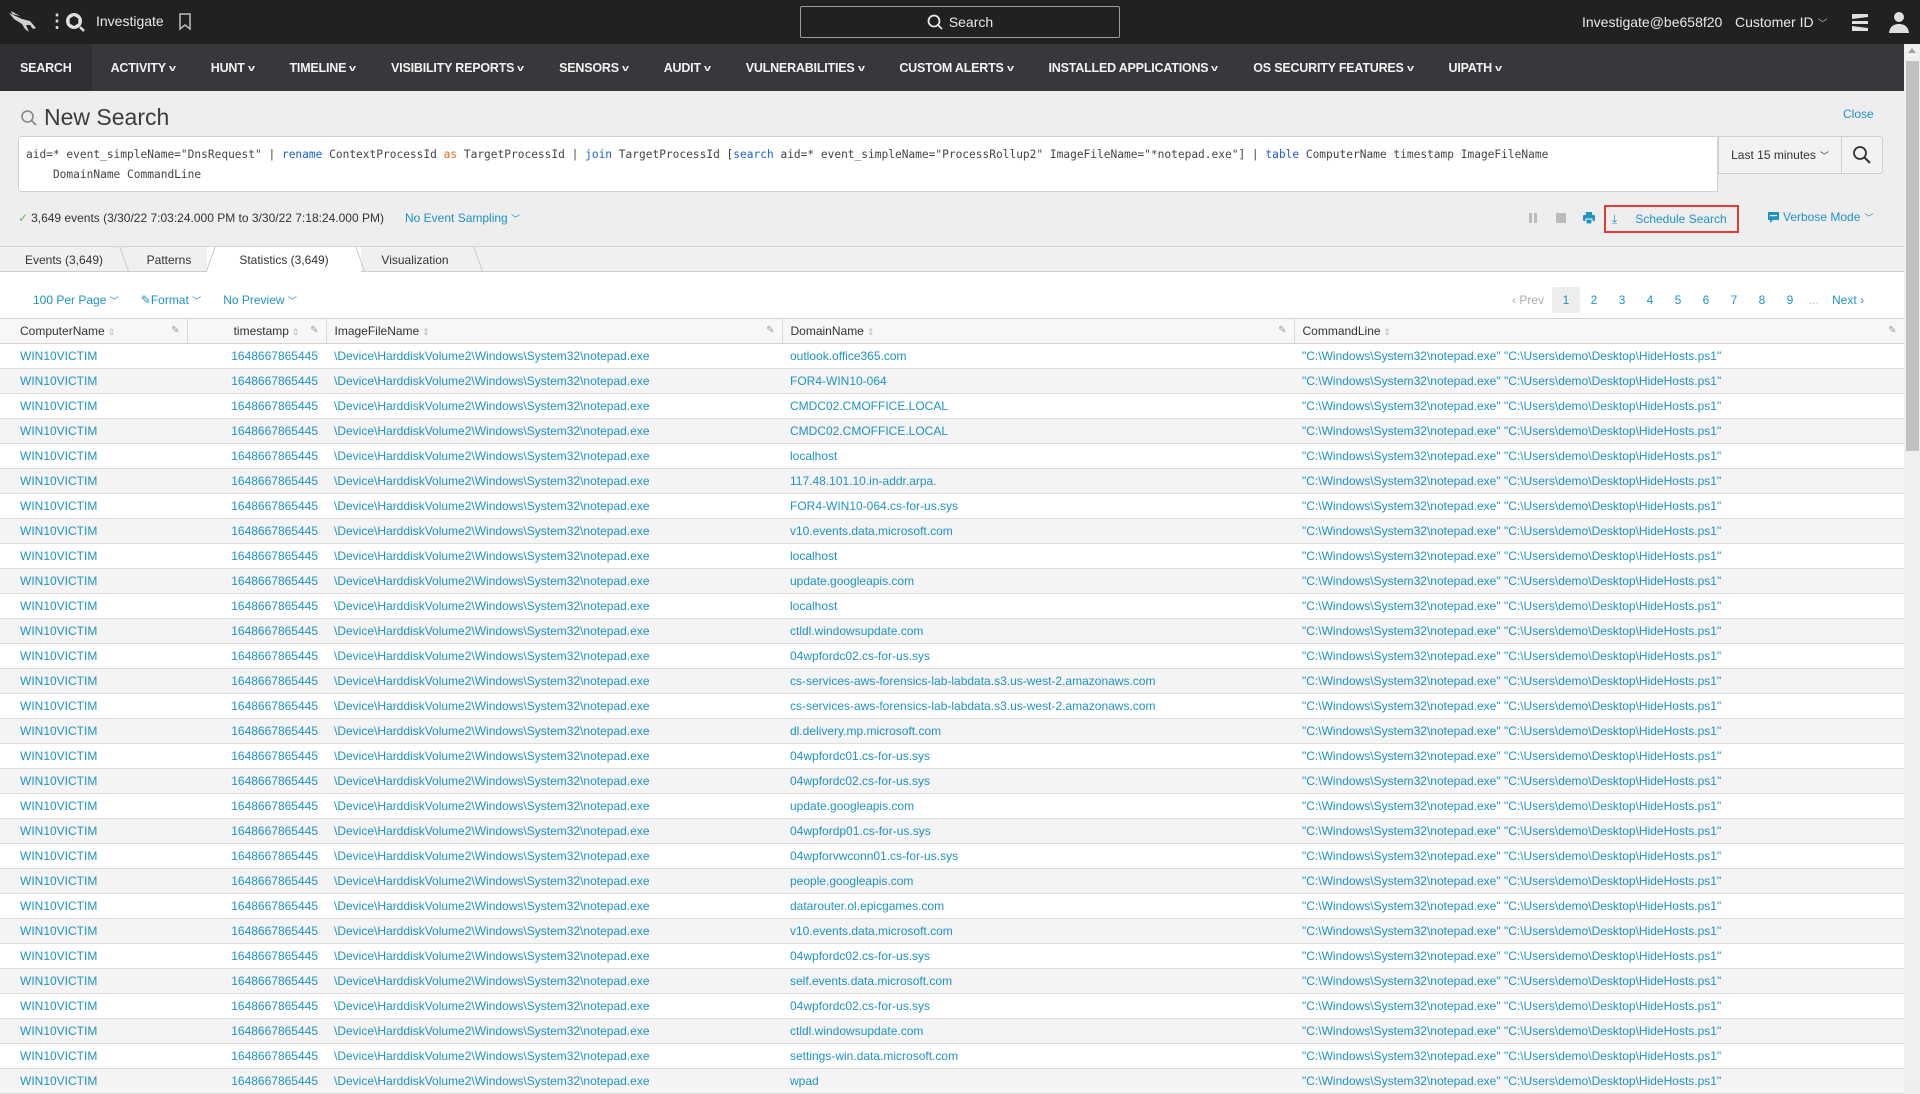  I want to click on domain-name-cell: update.googleapis.com, so click(1038, 806).